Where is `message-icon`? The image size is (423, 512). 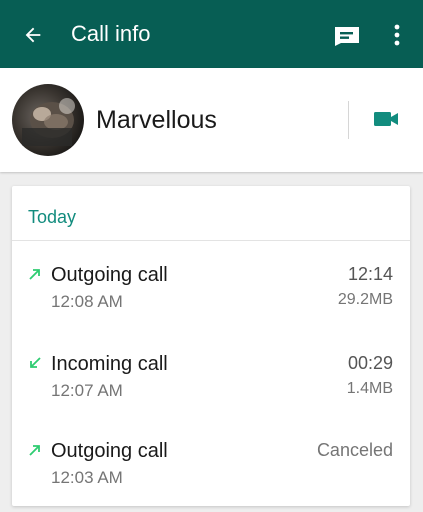 message-icon is located at coordinates (347, 36).